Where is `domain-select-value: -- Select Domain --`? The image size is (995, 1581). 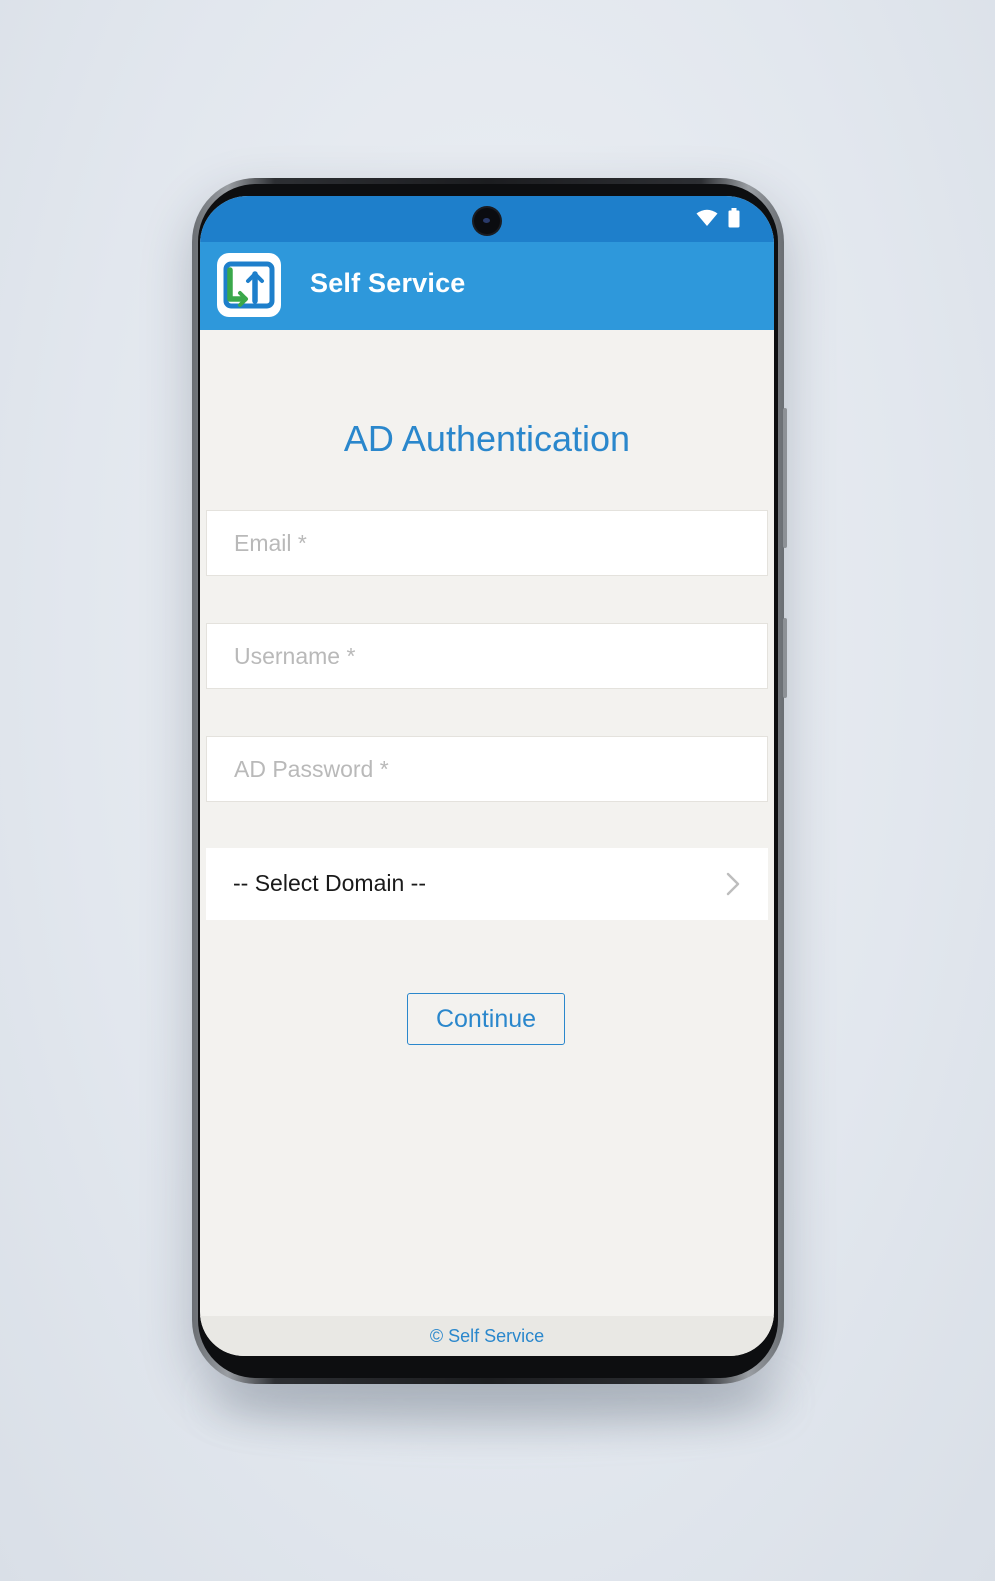 domain-select-value: -- Select Domain -- is located at coordinates (329, 883).